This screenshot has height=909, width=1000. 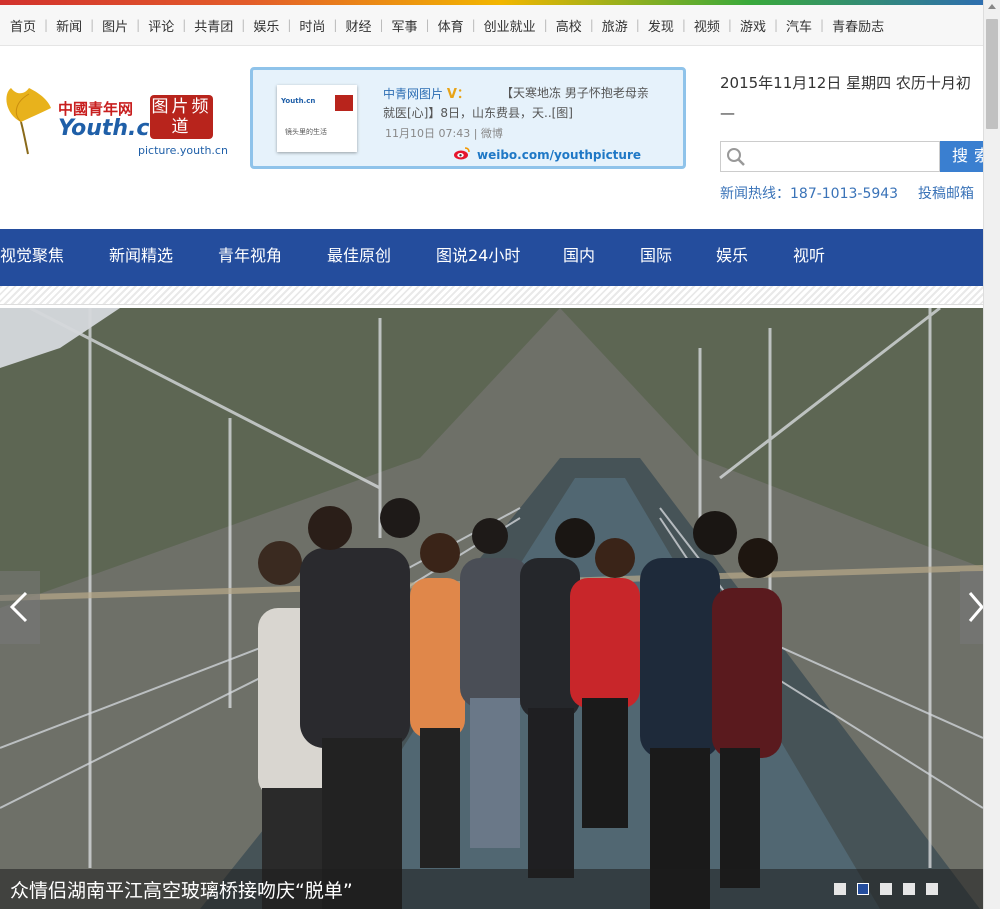 I want to click on top-nav-item: | 财经, so click(x=356, y=25).